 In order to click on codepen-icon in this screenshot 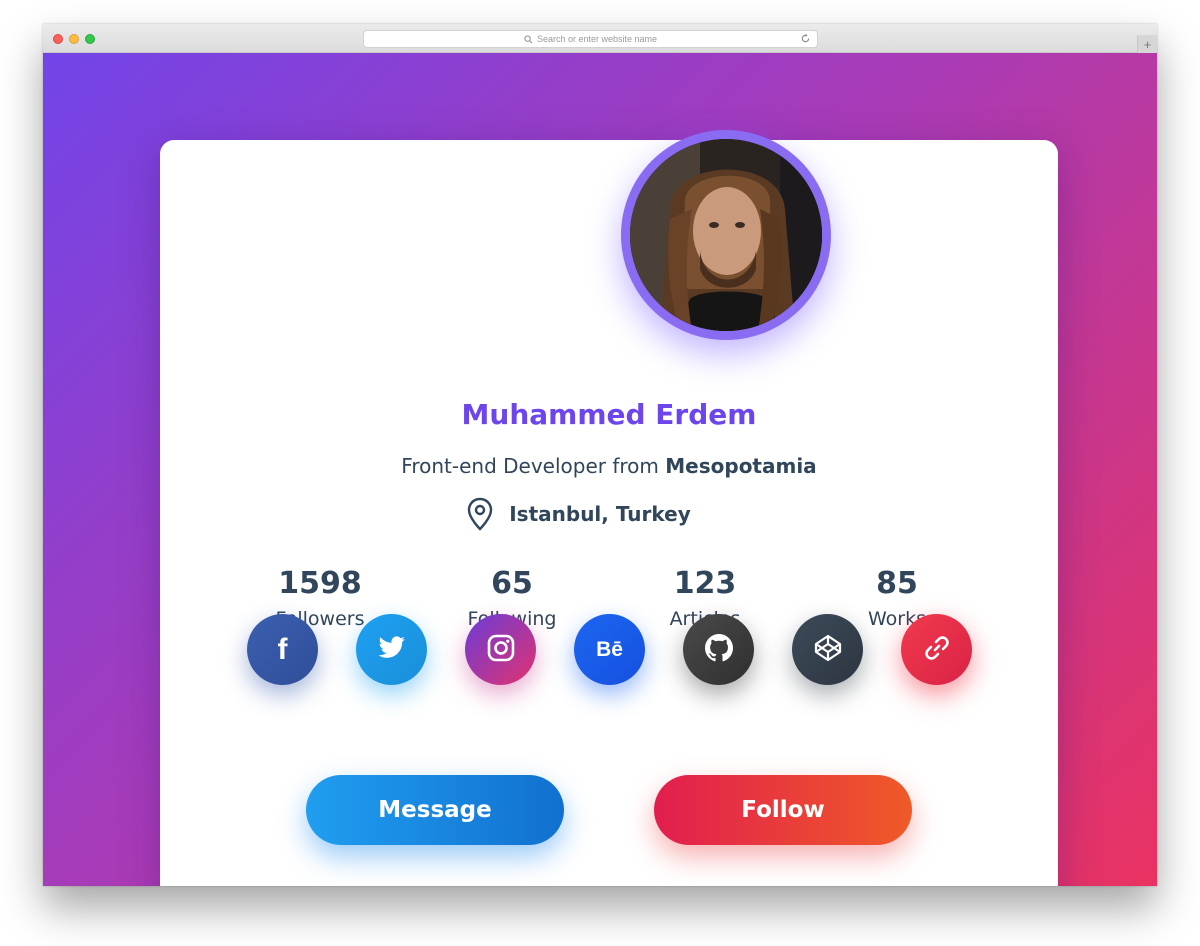, I will do `click(828, 650)`.